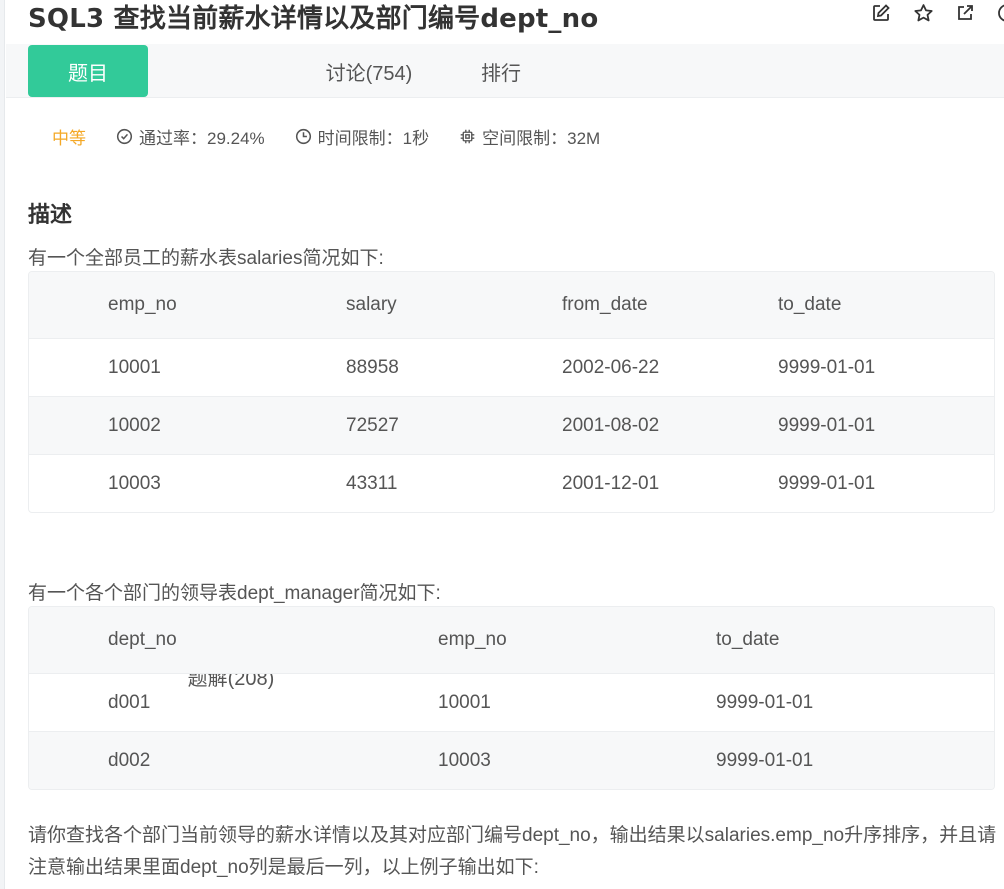  Describe the element at coordinates (369, 71) in the screenshot. I see `tab-discussion: 讨论(754)` at that location.